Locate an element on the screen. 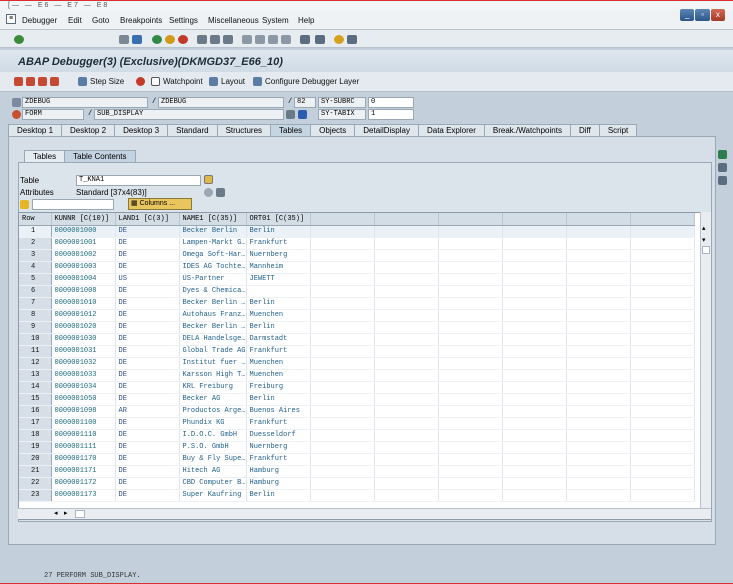 The height and width of the screenshot is (584, 733). services-icon is located at coordinates (722, 180).